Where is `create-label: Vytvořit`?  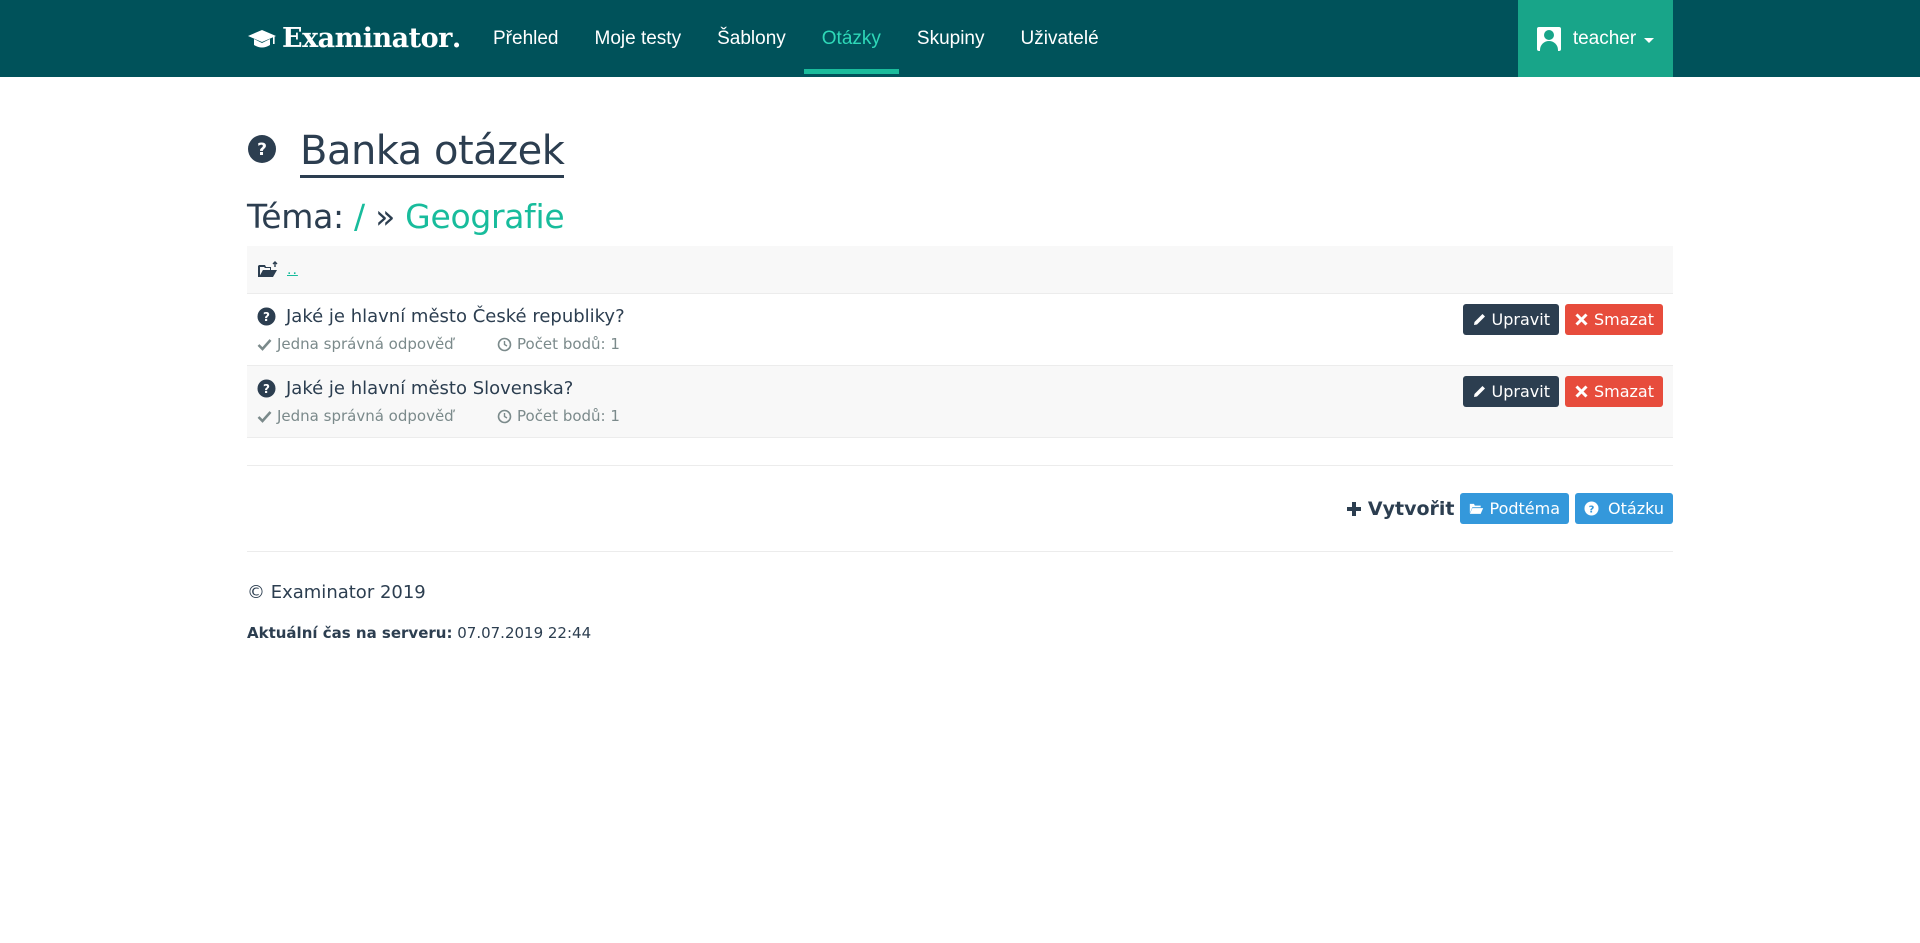 create-label: Vytvořit is located at coordinates (1400, 508).